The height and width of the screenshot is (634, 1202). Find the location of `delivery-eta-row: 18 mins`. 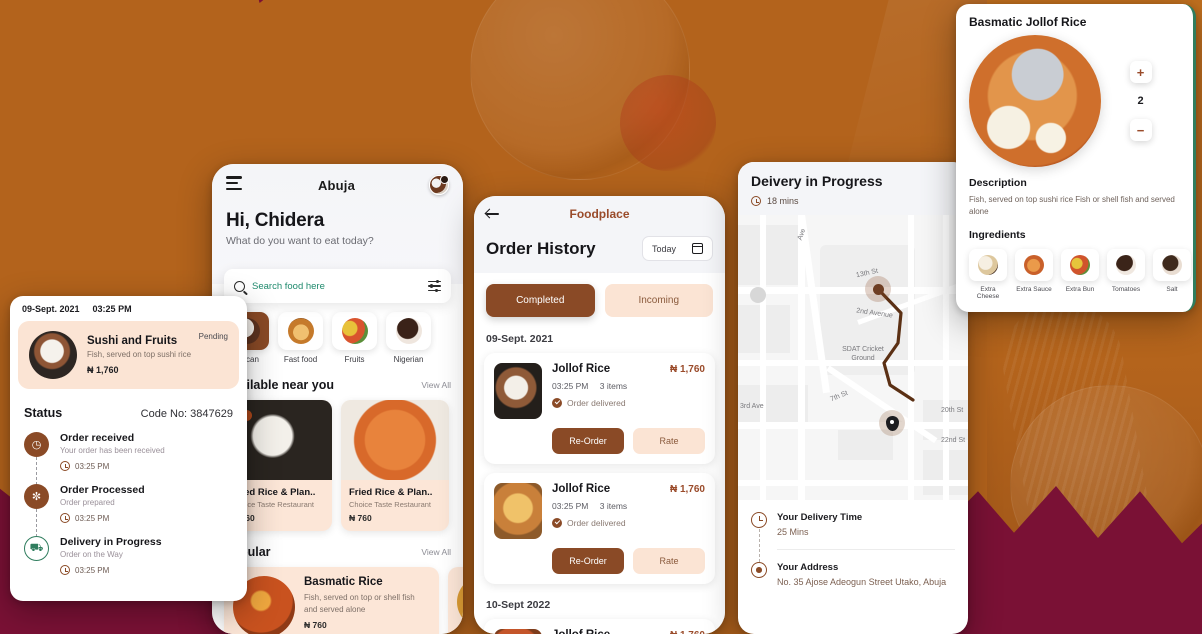

delivery-eta-row: 18 mins is located at coordinates (853, 201).